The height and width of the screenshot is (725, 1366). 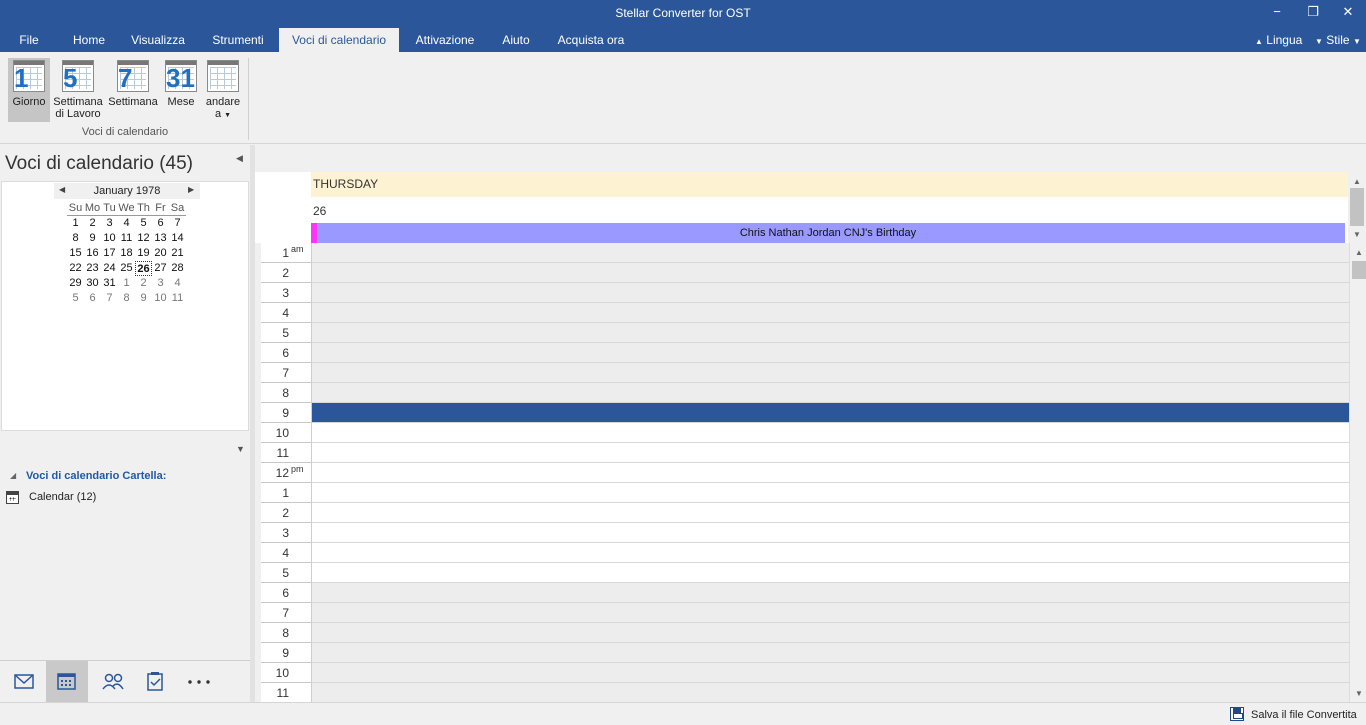 I want to click on all-day-scrollbar: ▲ ▼, so click(x=1357, y=207).